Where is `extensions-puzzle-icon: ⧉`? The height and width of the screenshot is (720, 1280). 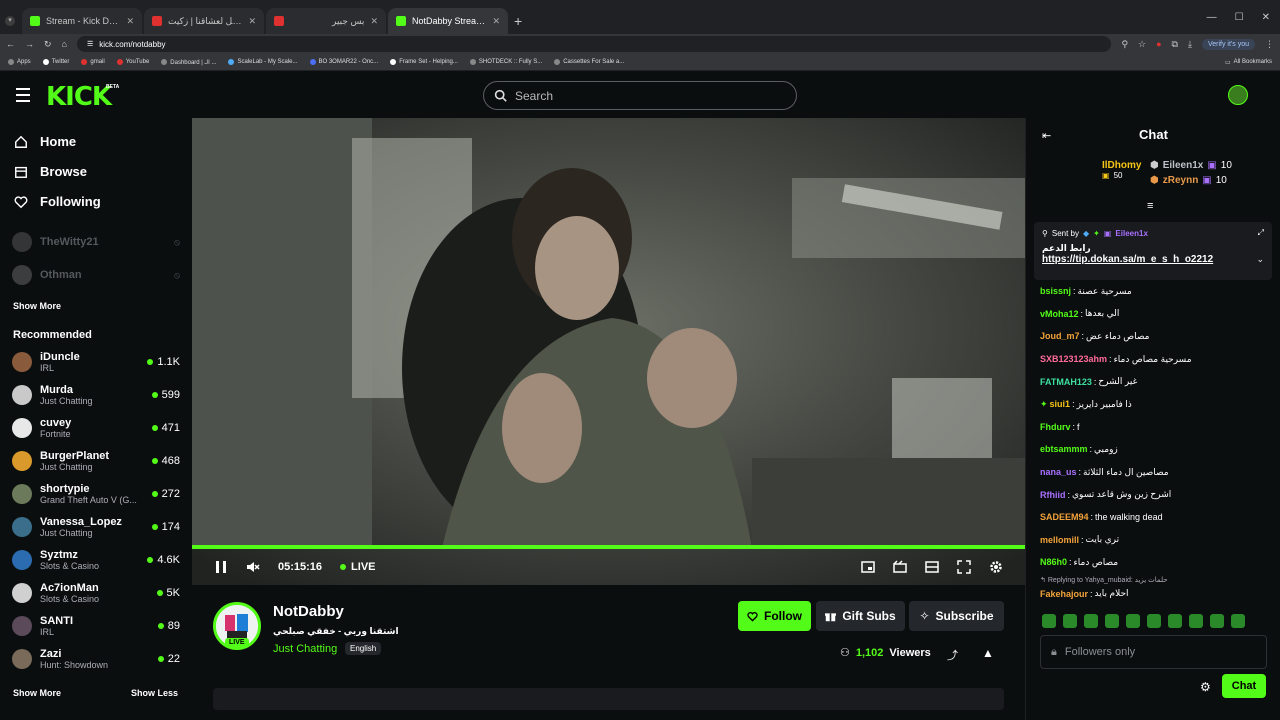 extensions-puzzle-icon: ⧉ is located at coordinates (1175, 44).